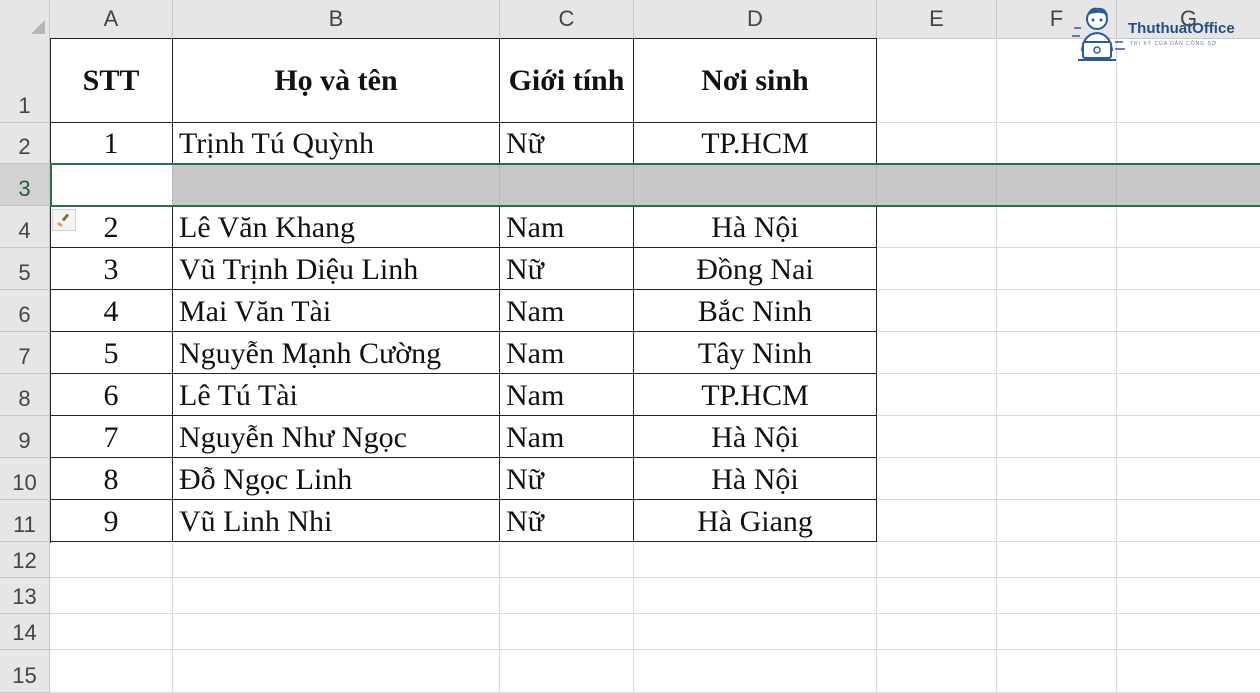  I want to click on cell-f9, so click(1057, 437).